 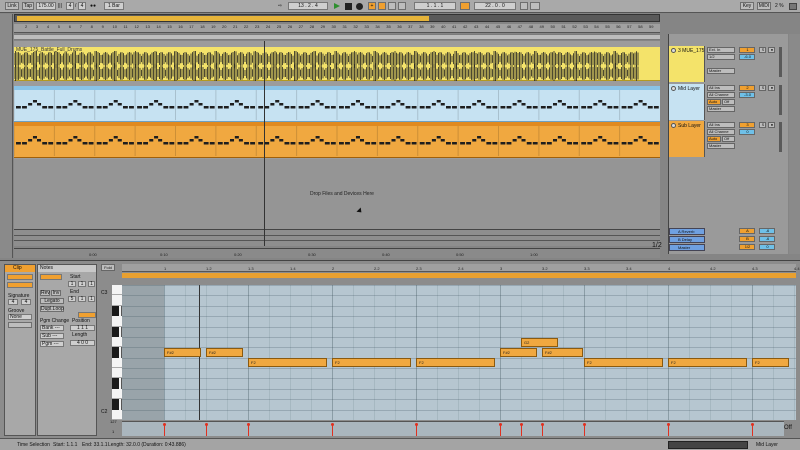 What do you see at coordinates (372, 6) in the screenshot?
I see `overdub-button: +` at bounding box center [372, 6].